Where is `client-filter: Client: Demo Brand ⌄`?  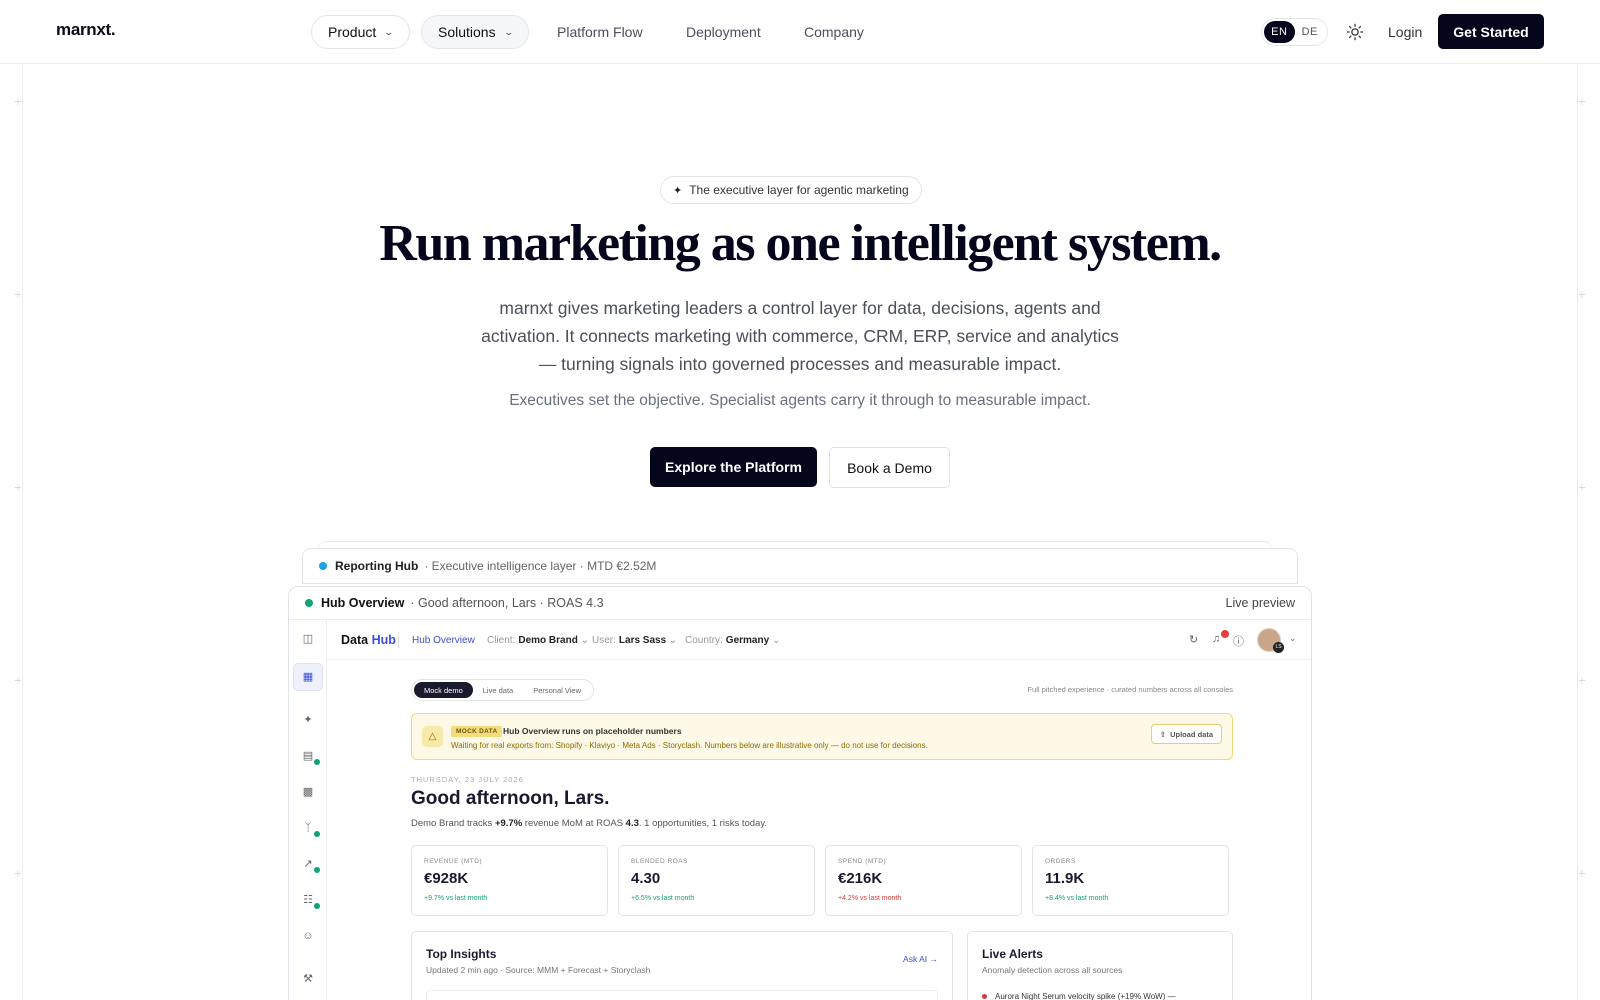 client-filter: Client: Demo Brand ⌄ is located at coordinates (538, 640).